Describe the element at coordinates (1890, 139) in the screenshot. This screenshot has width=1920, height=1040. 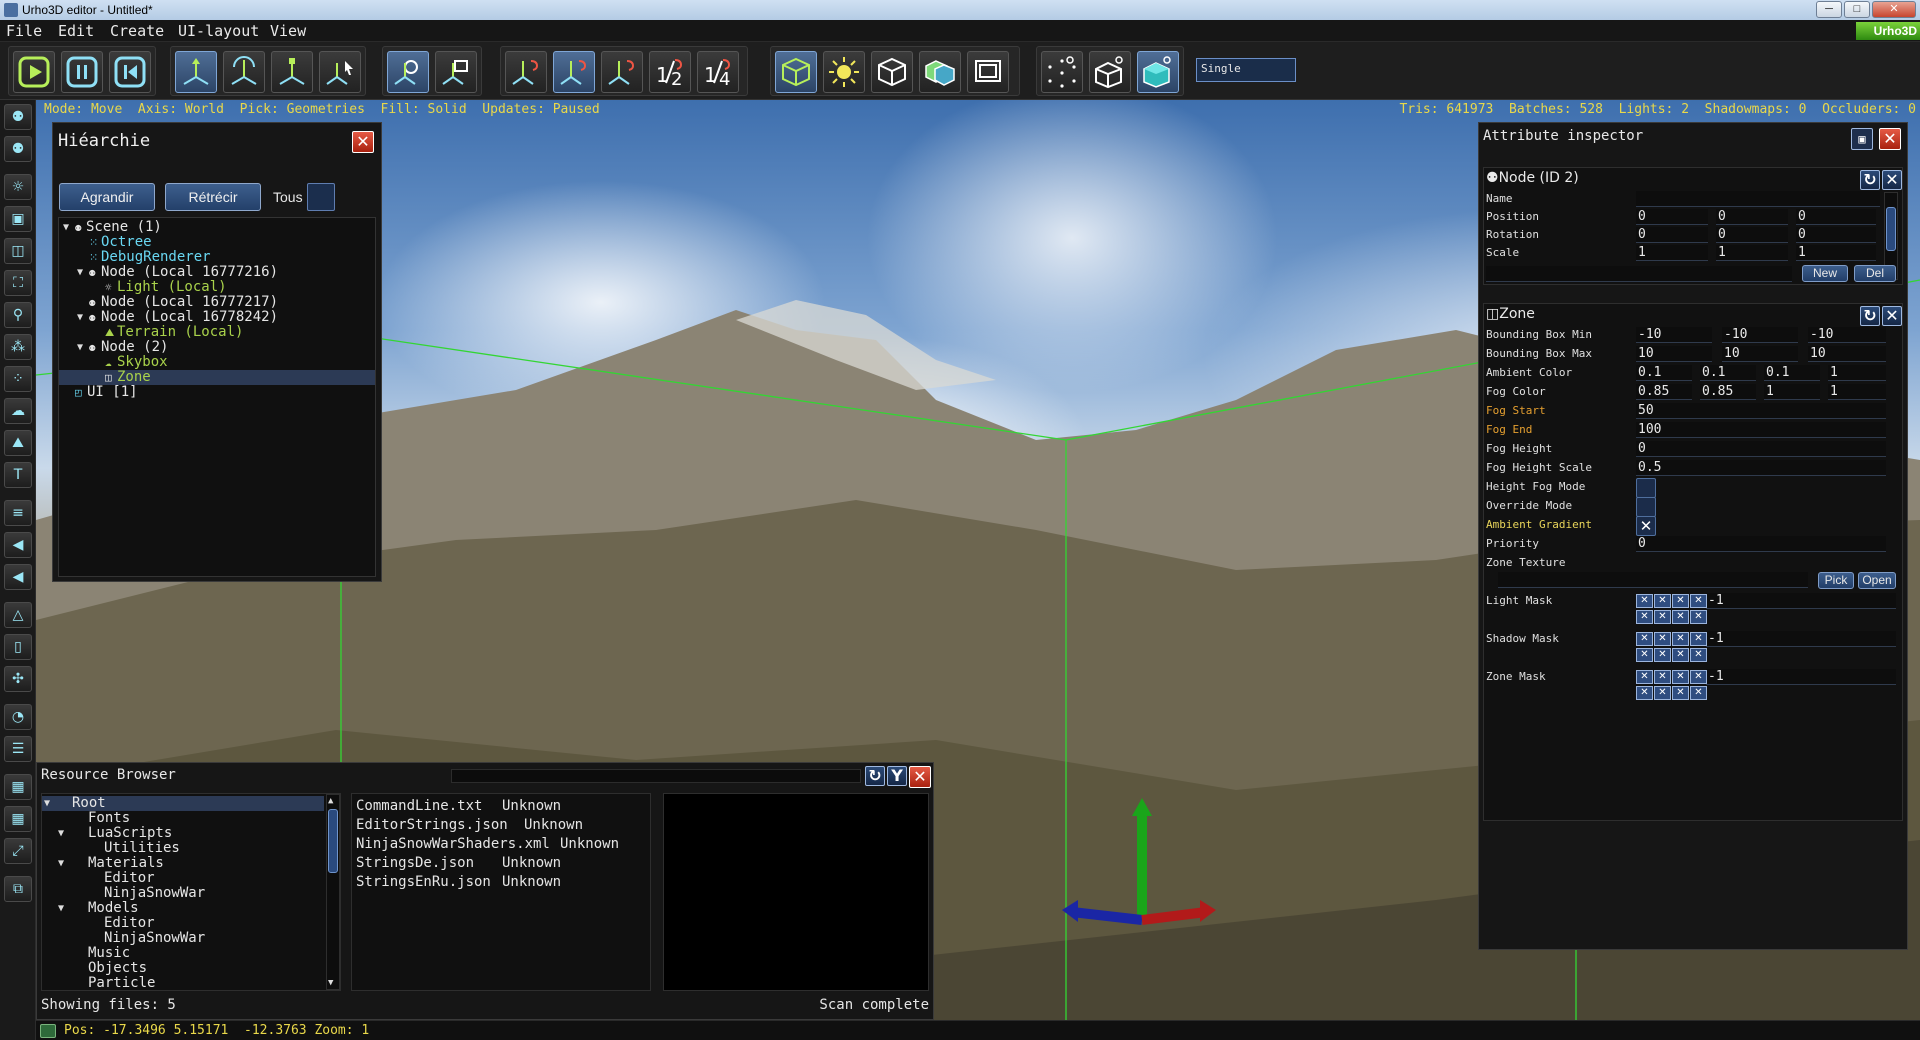
I see `inspector-close-button: ✕` at that location.